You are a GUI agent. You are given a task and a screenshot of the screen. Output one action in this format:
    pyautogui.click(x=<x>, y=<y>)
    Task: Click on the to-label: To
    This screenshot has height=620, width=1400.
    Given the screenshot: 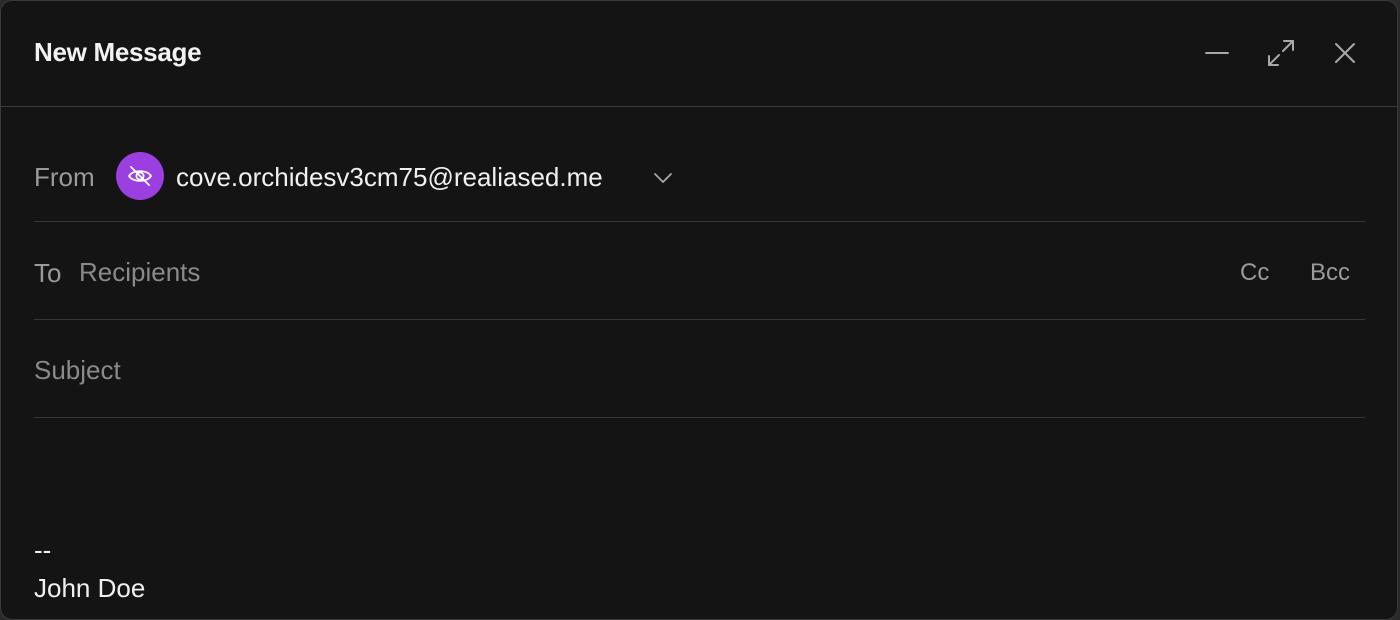 What is the action you would take?
    pyautogui.click(x=48, y=273)
    